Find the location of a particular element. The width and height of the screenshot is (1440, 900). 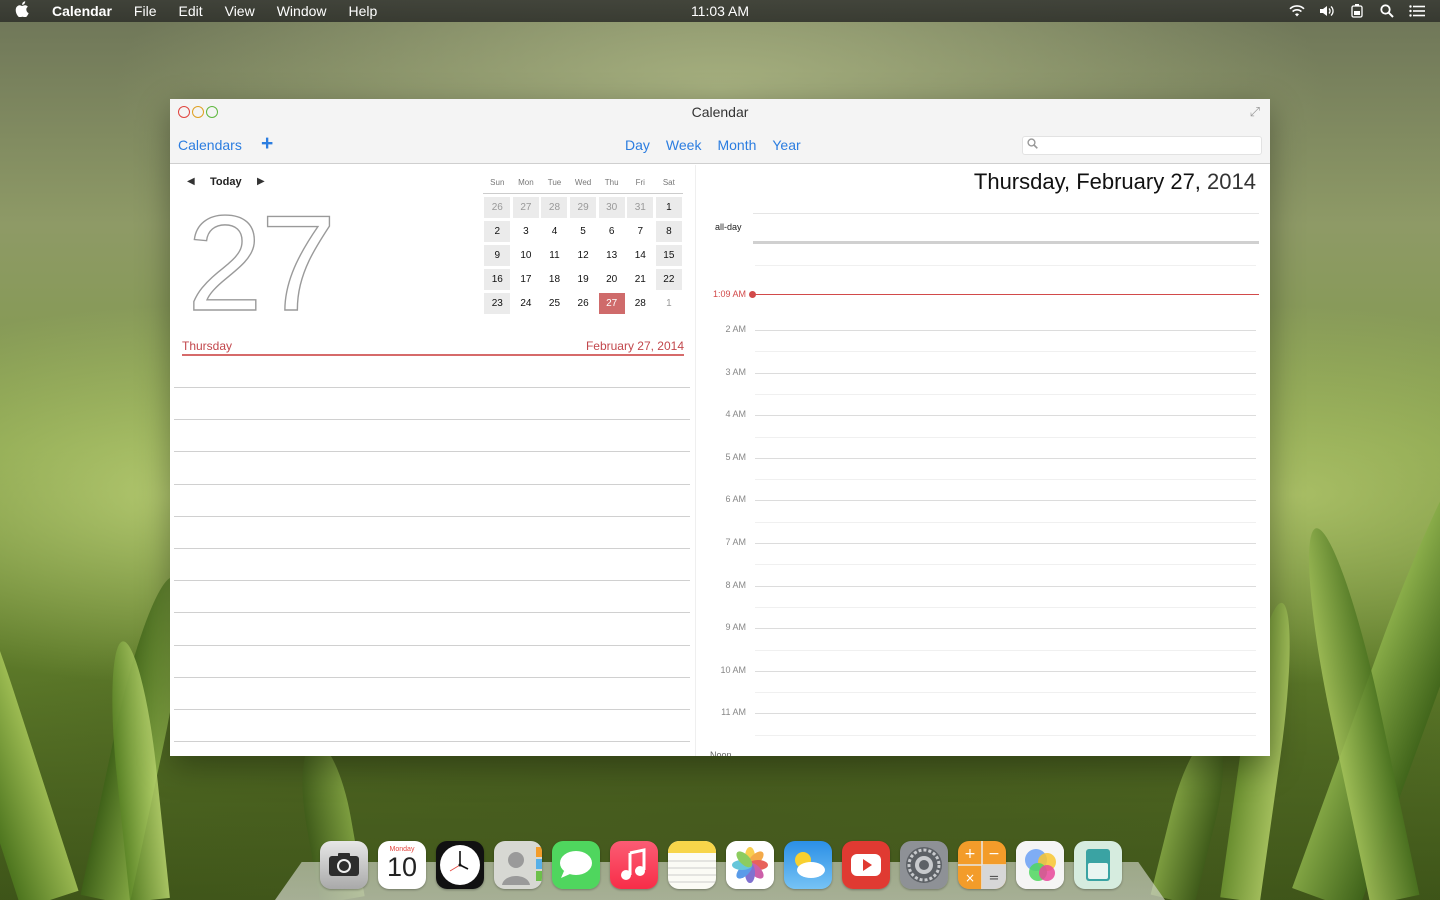

mini-calendar-day: 16 is located at coordinates (497, 281).